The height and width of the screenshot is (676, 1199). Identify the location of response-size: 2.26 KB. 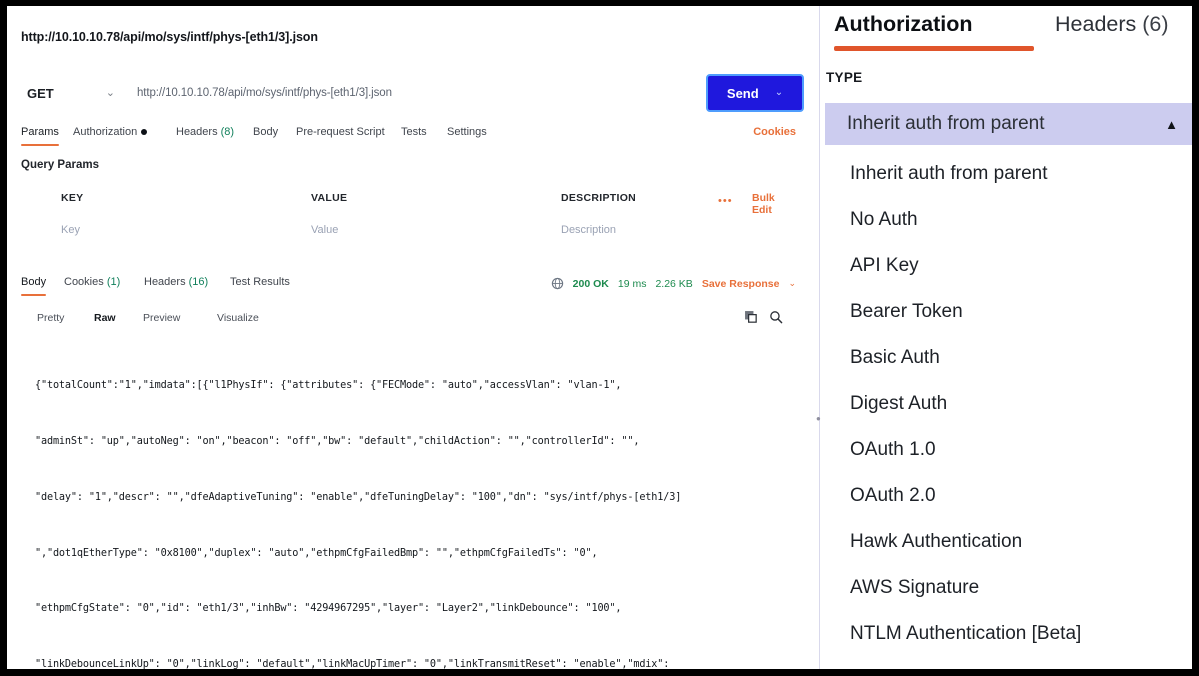
(674, 283).